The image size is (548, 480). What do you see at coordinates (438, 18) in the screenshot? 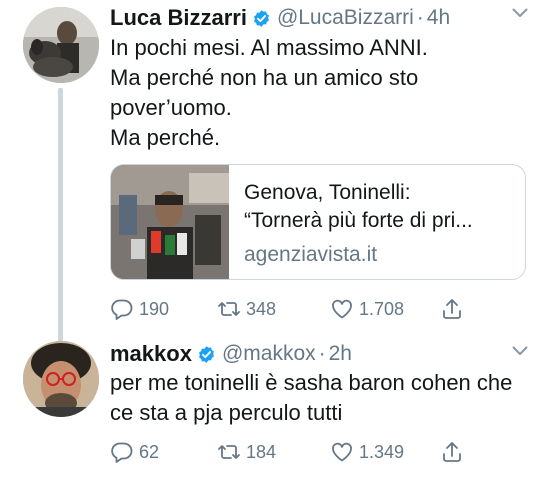
I see `timestamp: 4h` at bounding box center [438, 18].